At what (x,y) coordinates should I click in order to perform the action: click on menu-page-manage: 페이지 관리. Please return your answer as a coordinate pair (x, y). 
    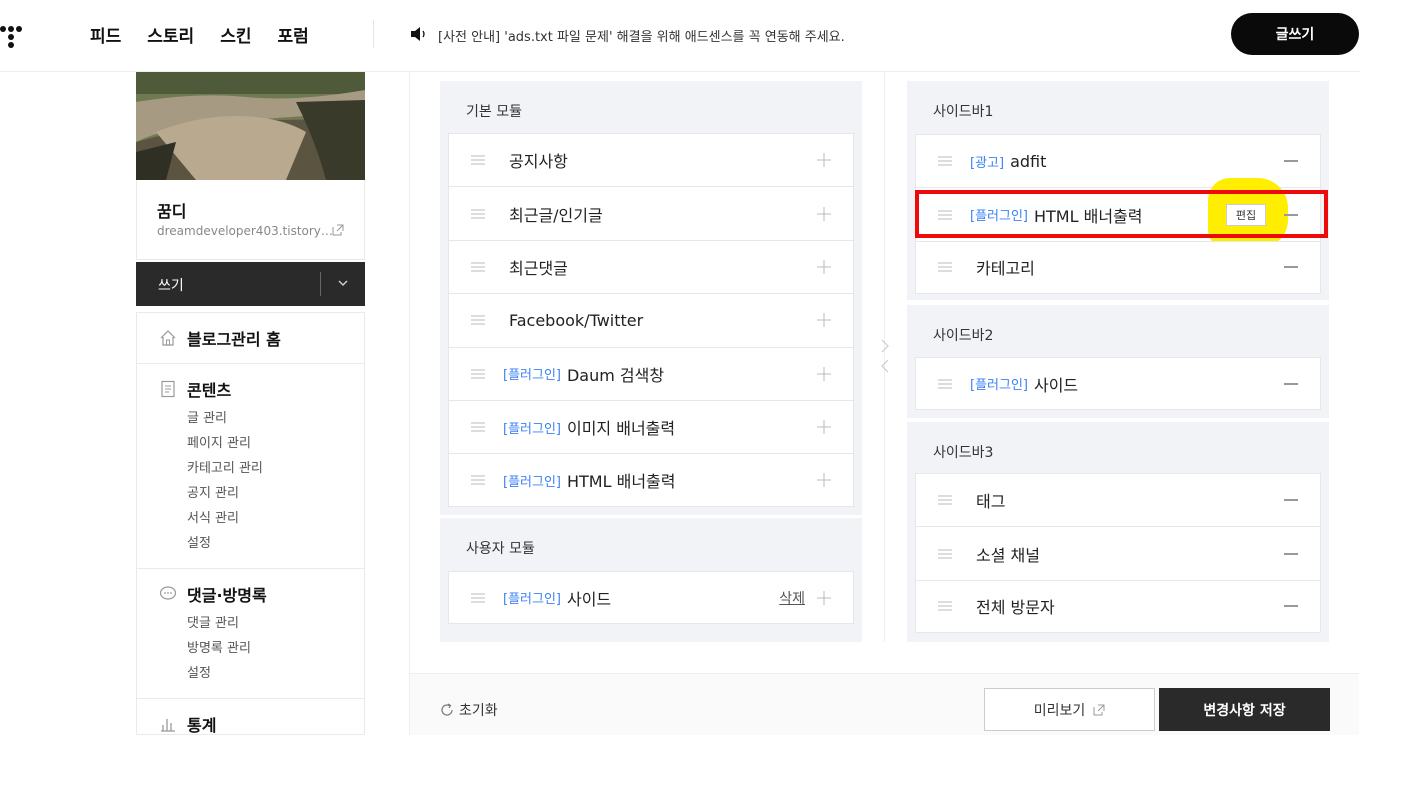
    Looking at the image, I should click on (275, 443).